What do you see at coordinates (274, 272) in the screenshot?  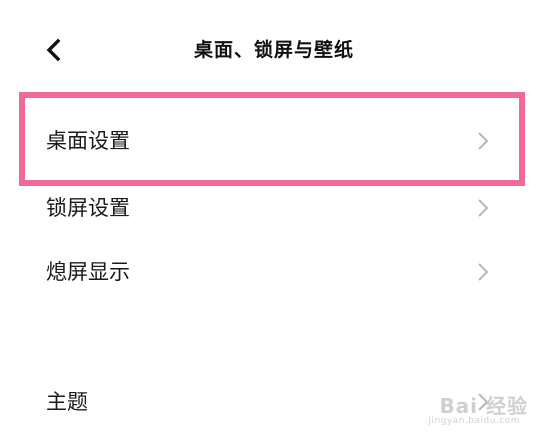 I see `settings-item-always-on-display: 熄屏显示` at bounding box center [274, 272].